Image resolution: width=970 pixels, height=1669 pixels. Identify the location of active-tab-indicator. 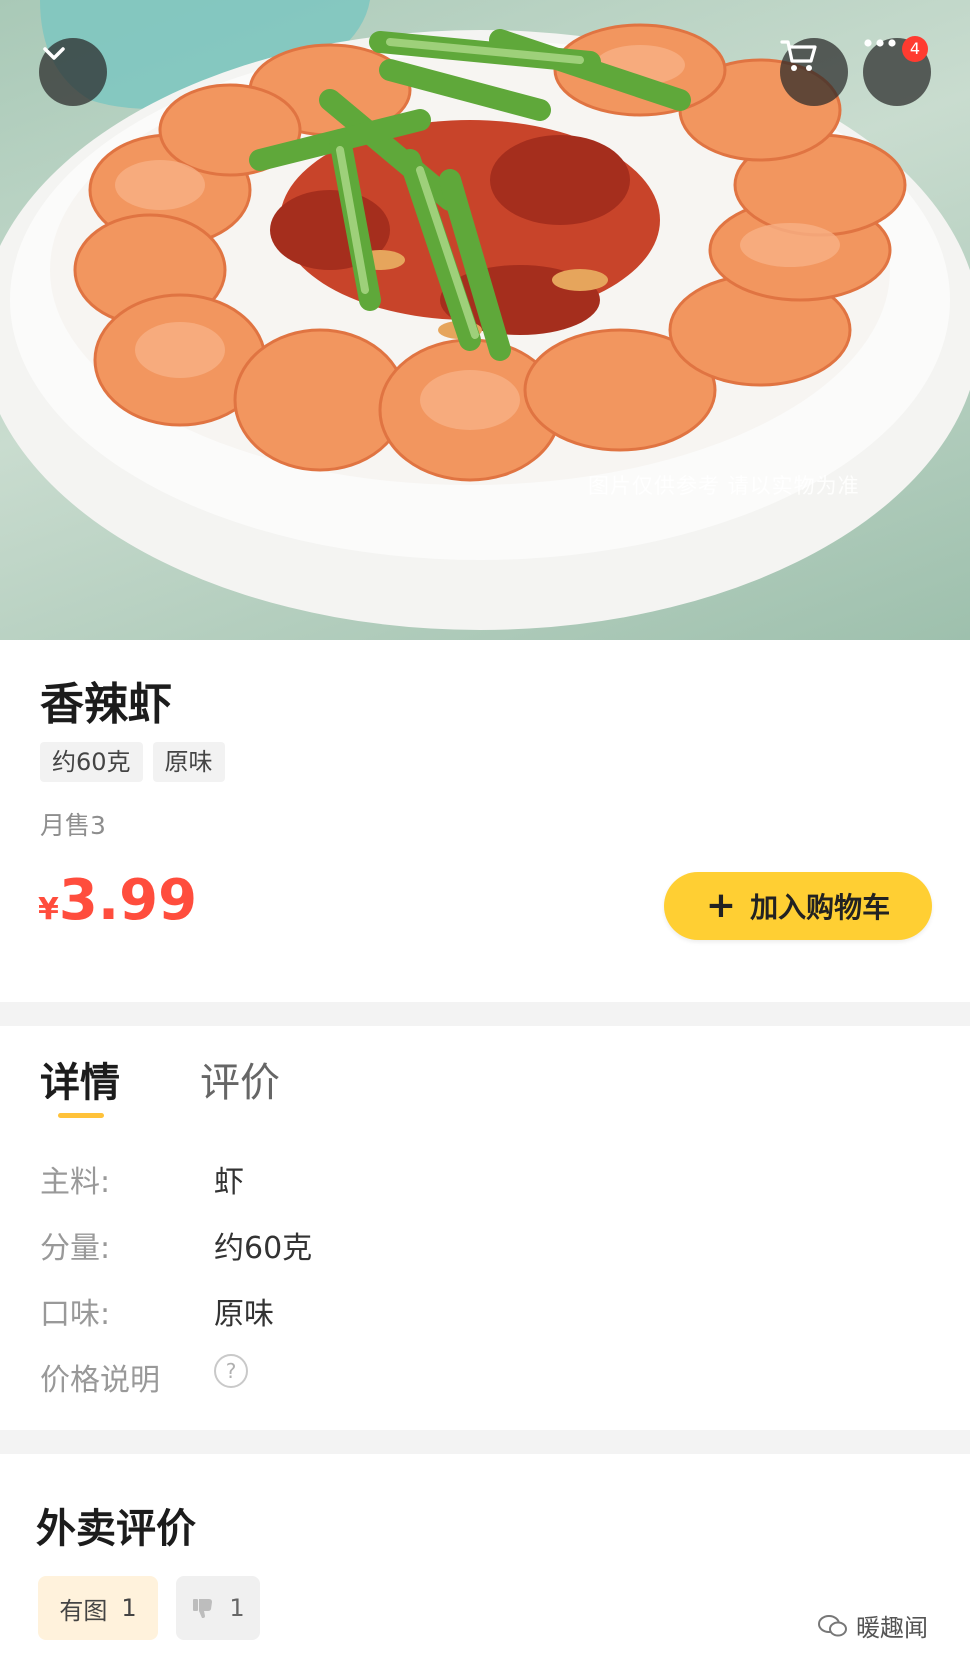
(81, 1115).